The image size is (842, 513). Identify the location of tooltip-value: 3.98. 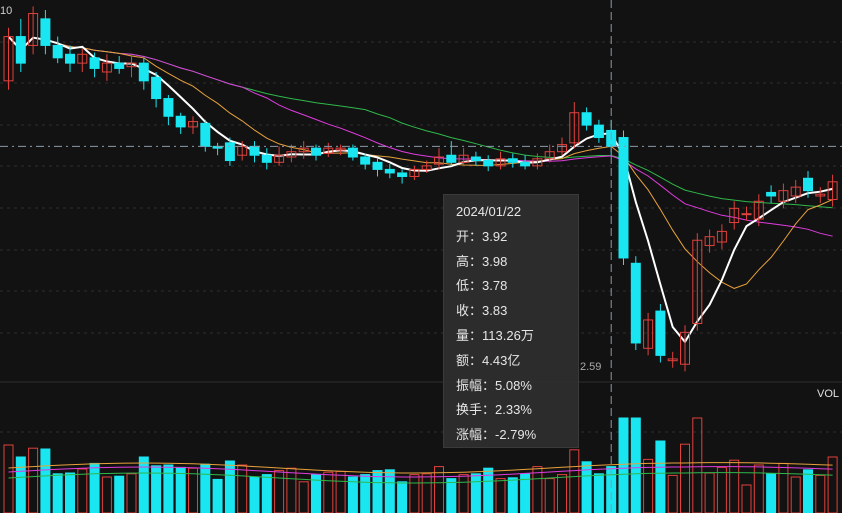
(495, 261).